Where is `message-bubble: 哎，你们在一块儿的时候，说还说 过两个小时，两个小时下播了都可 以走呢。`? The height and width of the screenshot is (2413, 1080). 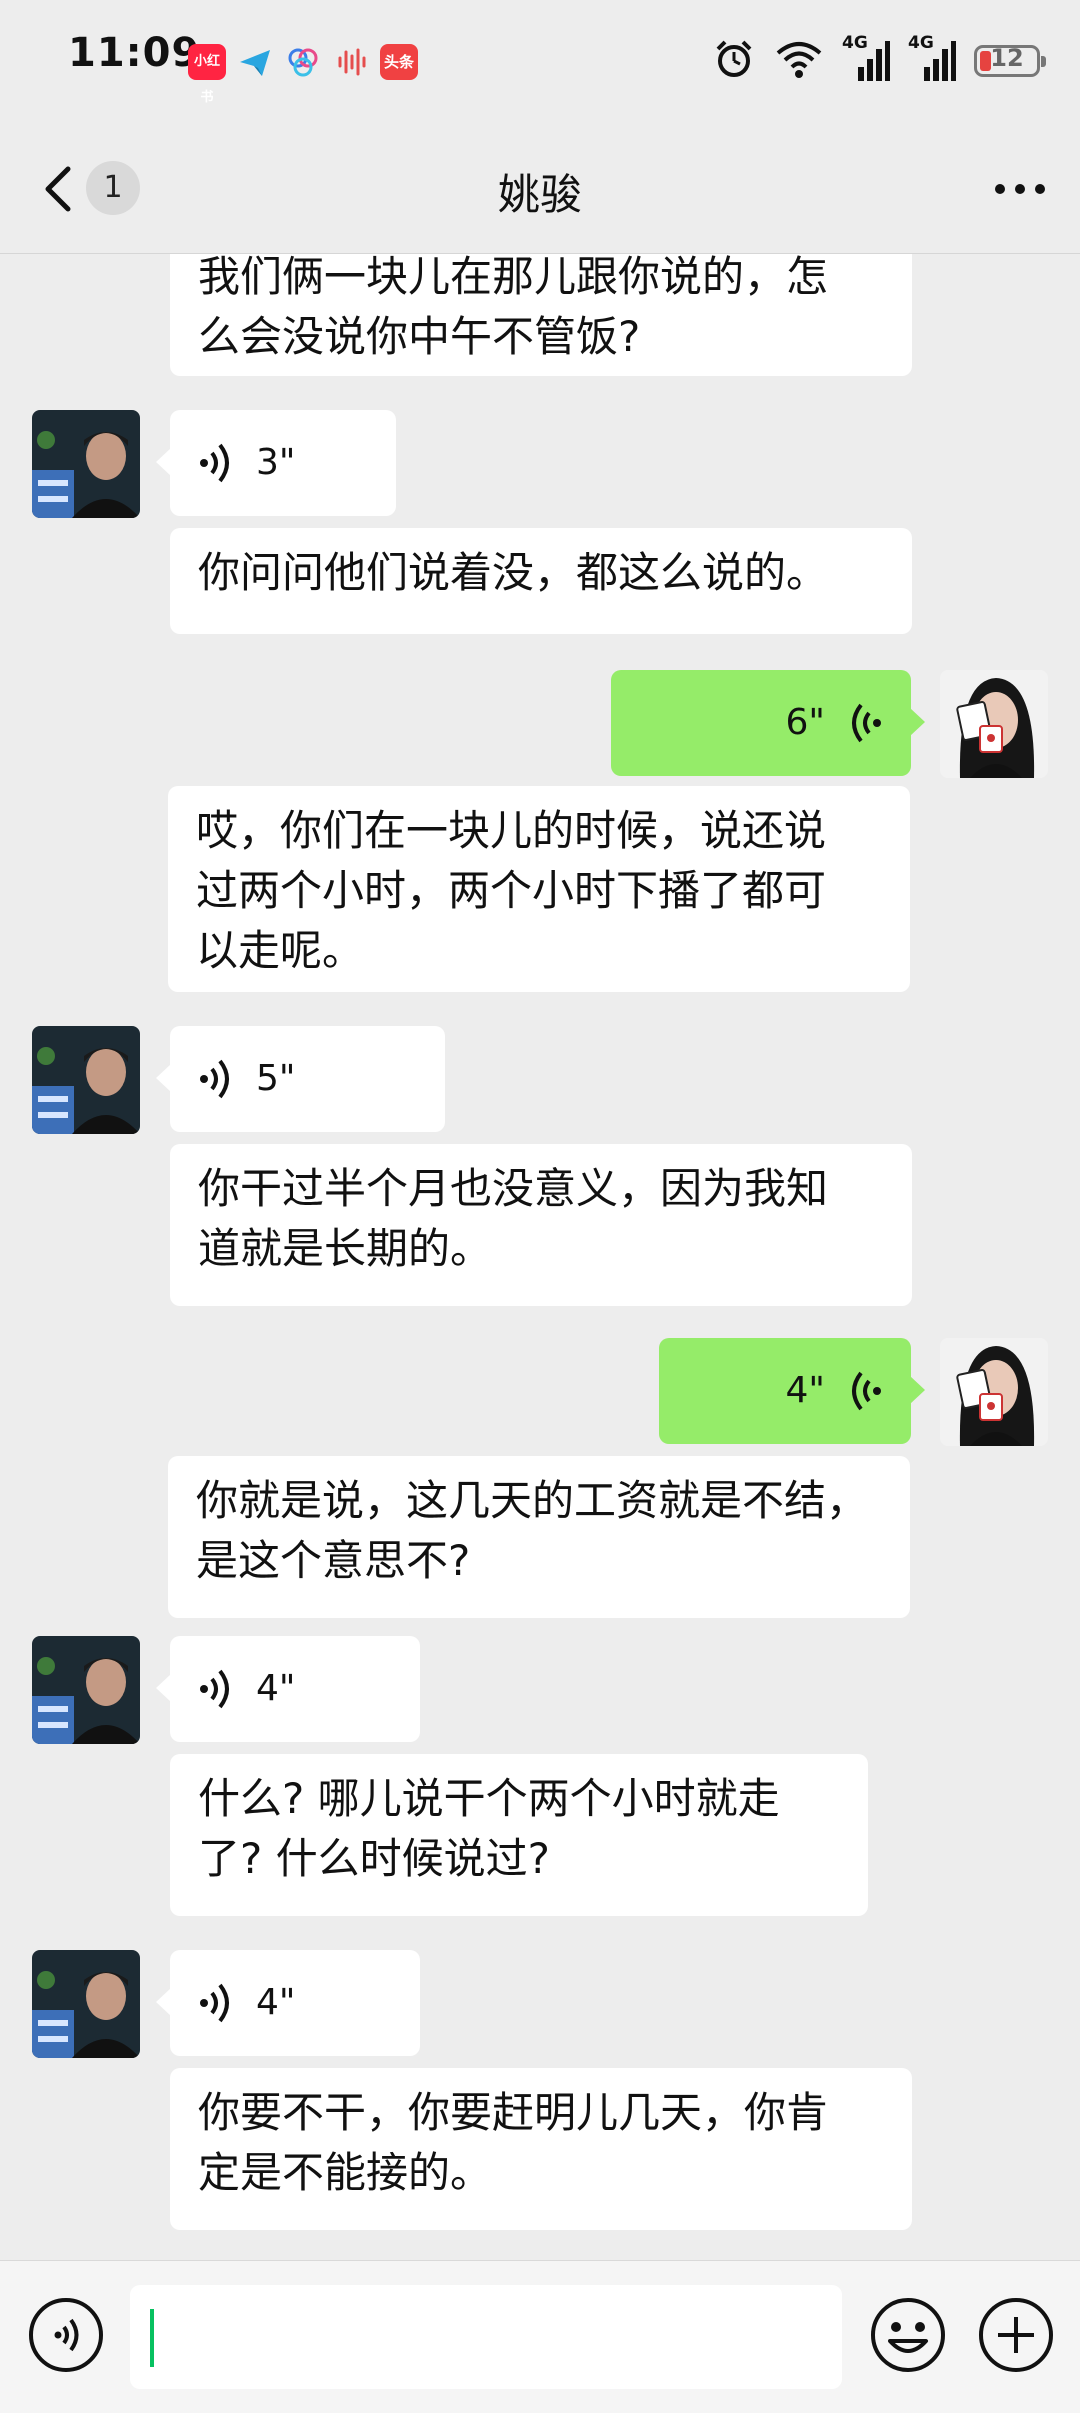 message-bubble: 哎，你们在一块儿的时候，说还说 过两个小时，两个小时下播了都可 以走呢。 is located at coordinates (539, 889).